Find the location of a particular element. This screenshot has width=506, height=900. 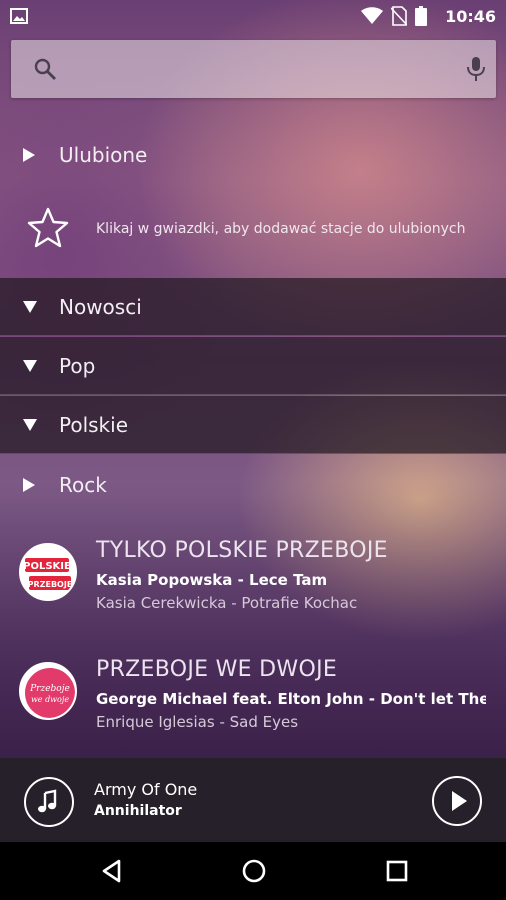

category-nowosci: Nowosci is located at coordinates (253, 307).